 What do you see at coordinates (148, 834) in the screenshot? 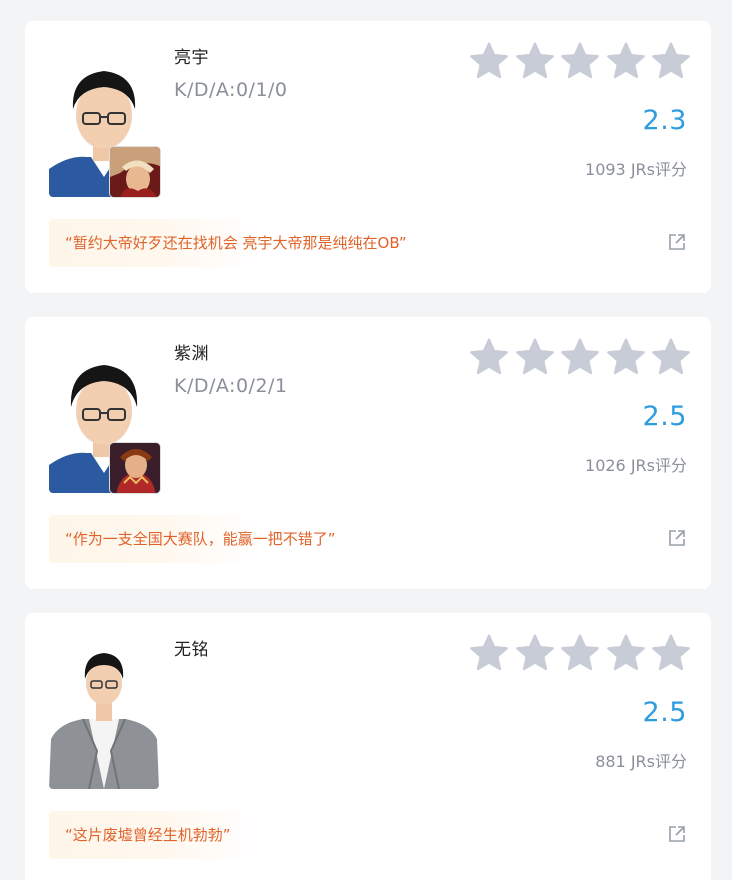
I see `top-comment: “这片废墟曾经生机勃勃”` at bounding box center [148, 834].